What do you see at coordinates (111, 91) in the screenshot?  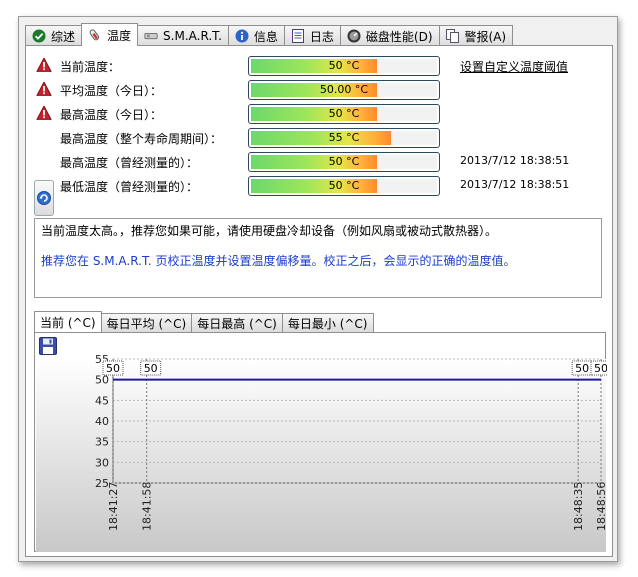 I see `avg-today-label: 平均温度（今日）：` at bounding box center [111, 91].